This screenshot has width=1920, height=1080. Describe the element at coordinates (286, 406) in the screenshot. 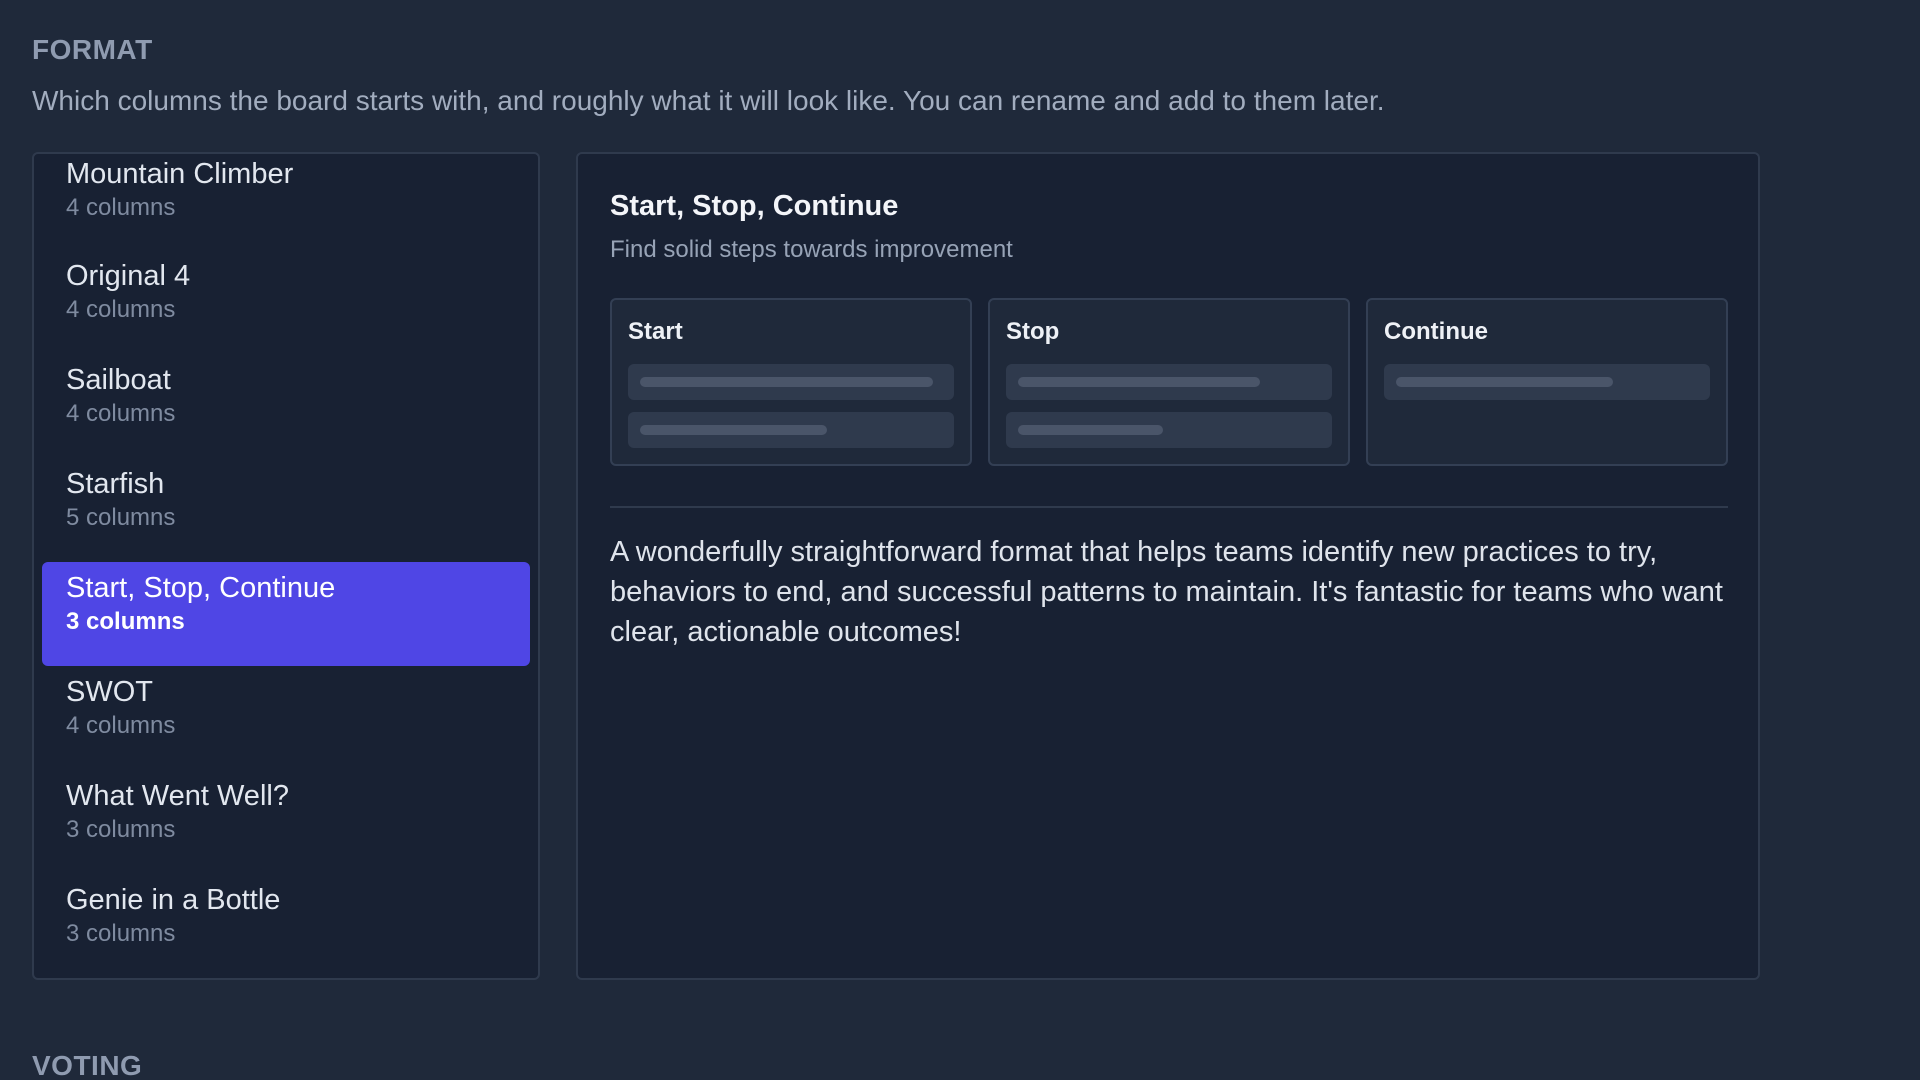

I see `format-item-sailboat: Sailboat 4 columns` at that location.